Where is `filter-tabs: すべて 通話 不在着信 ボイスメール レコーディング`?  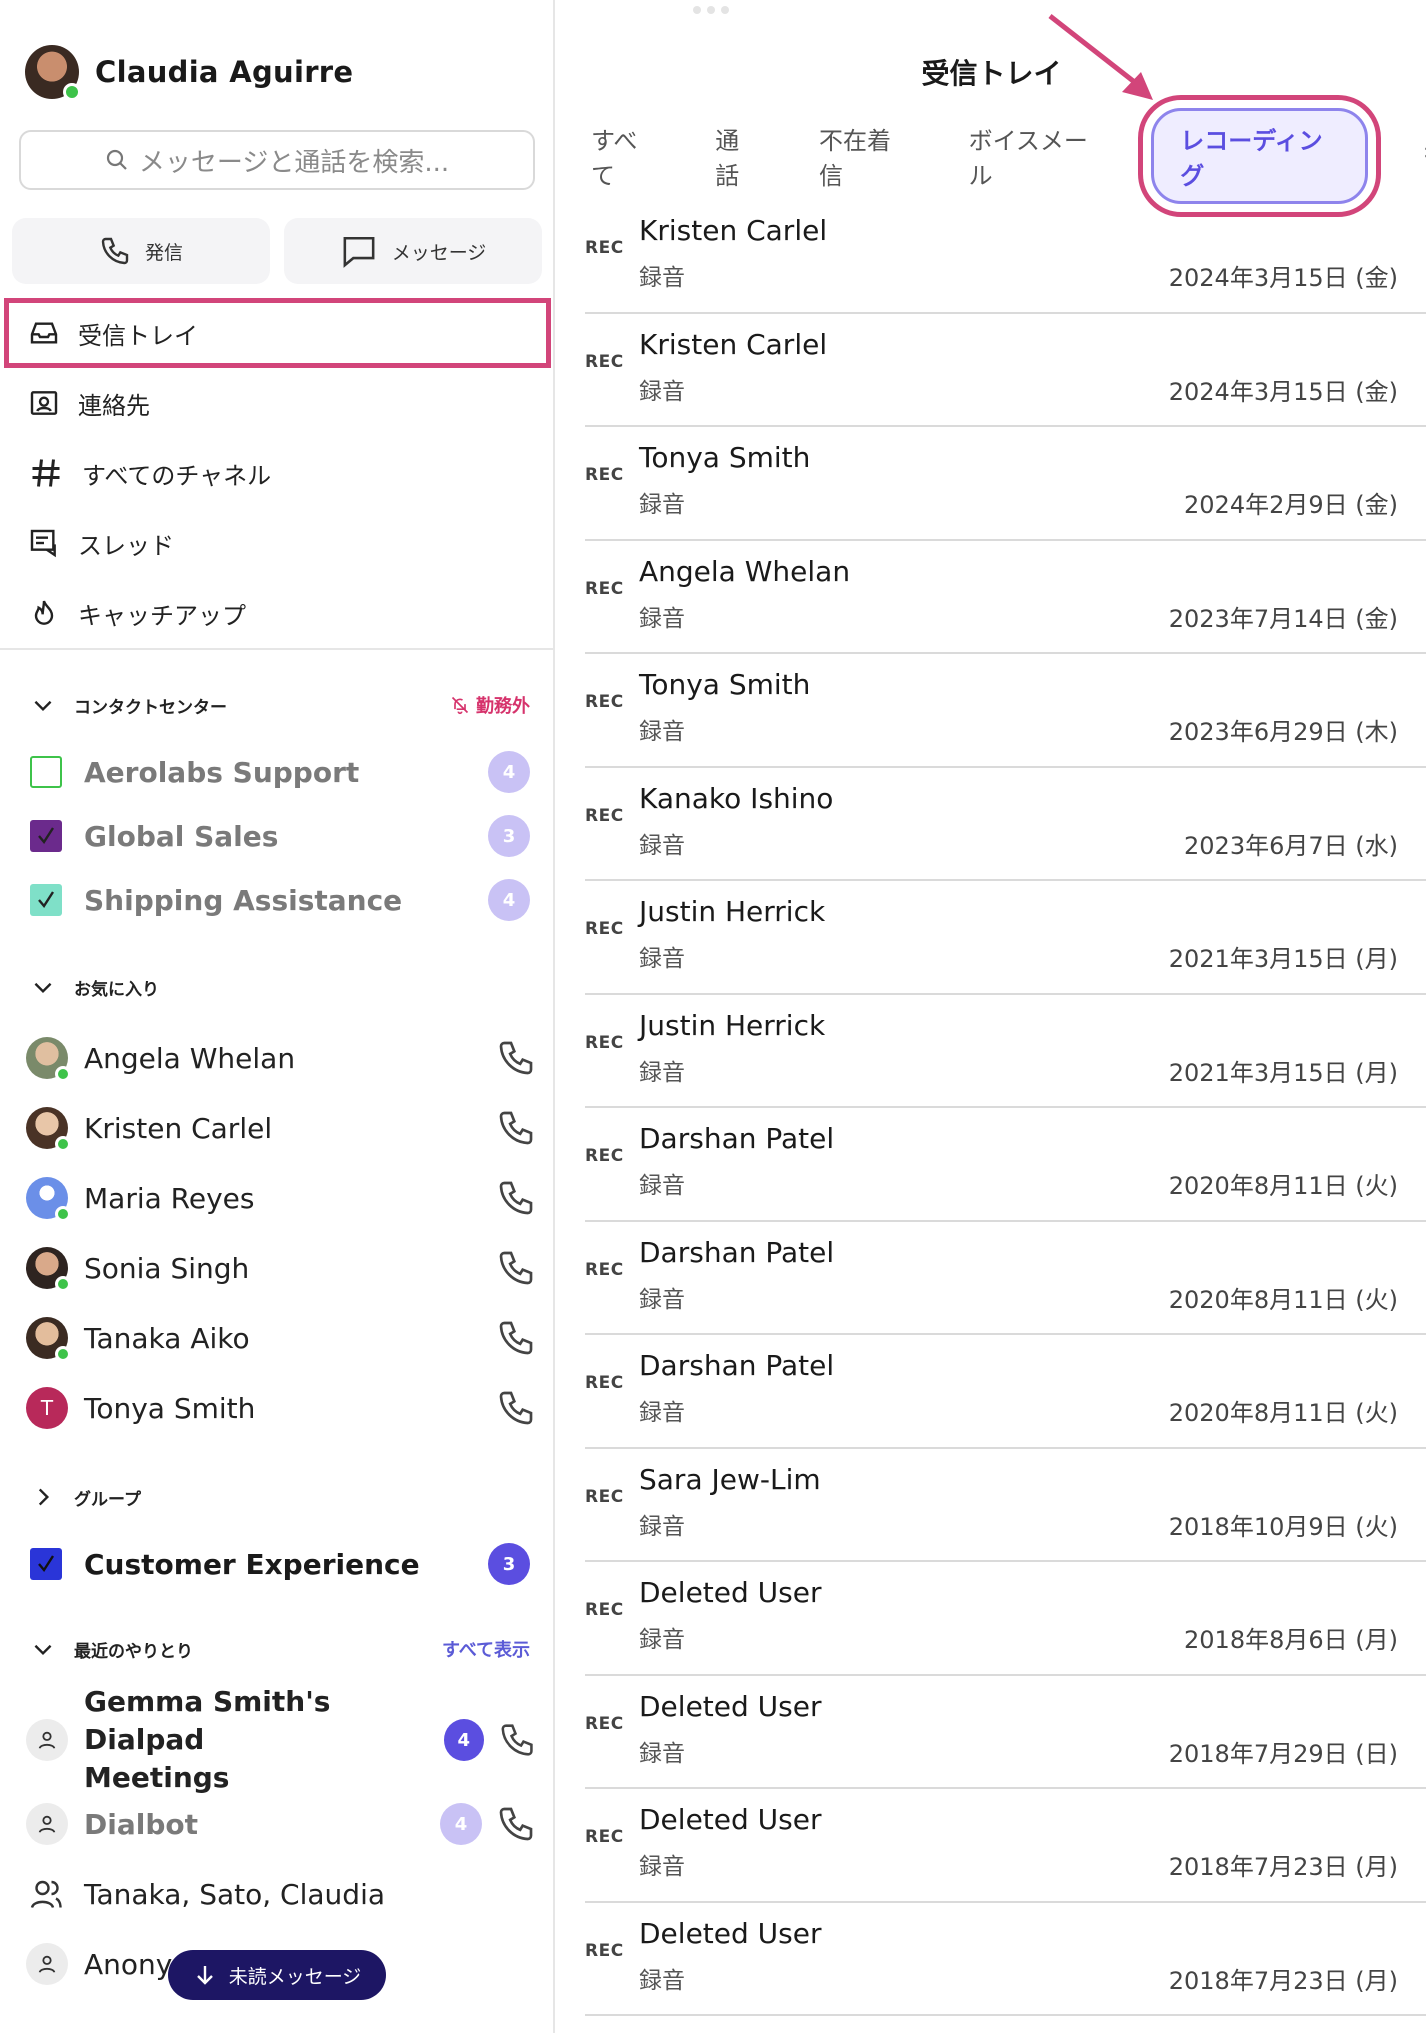
filter-tabs: すべて 通話 不在着信 ボイスメール レコーディング is located at coordinates (1008, 156).